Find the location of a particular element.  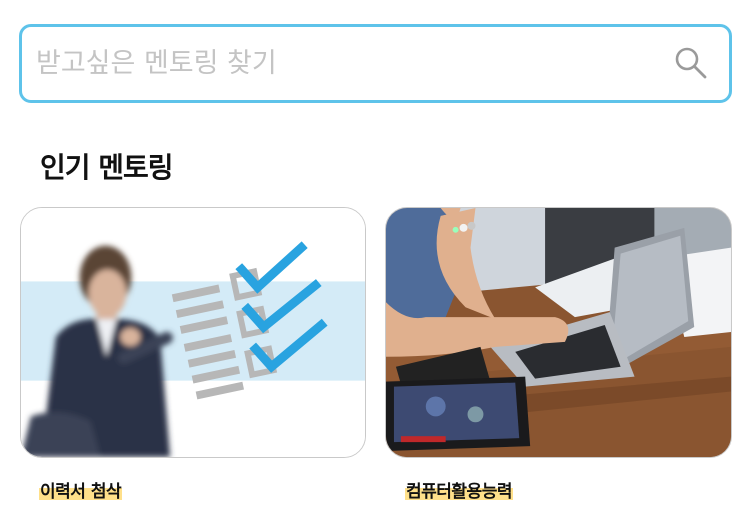

search-box is located at coordinates (375, 63).